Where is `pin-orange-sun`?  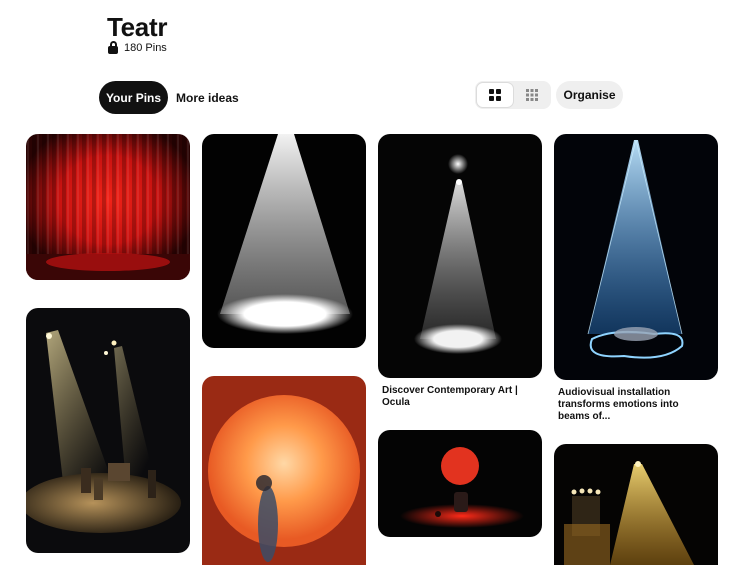 pin-orange-sun is located at coordinates (284, 470).